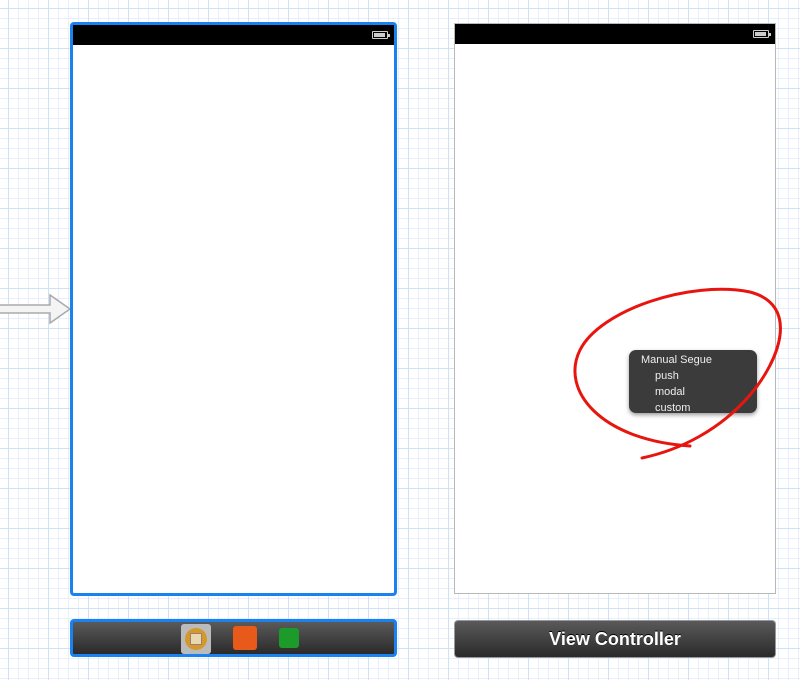  I want to click on exit-icon, so click(289, 638).